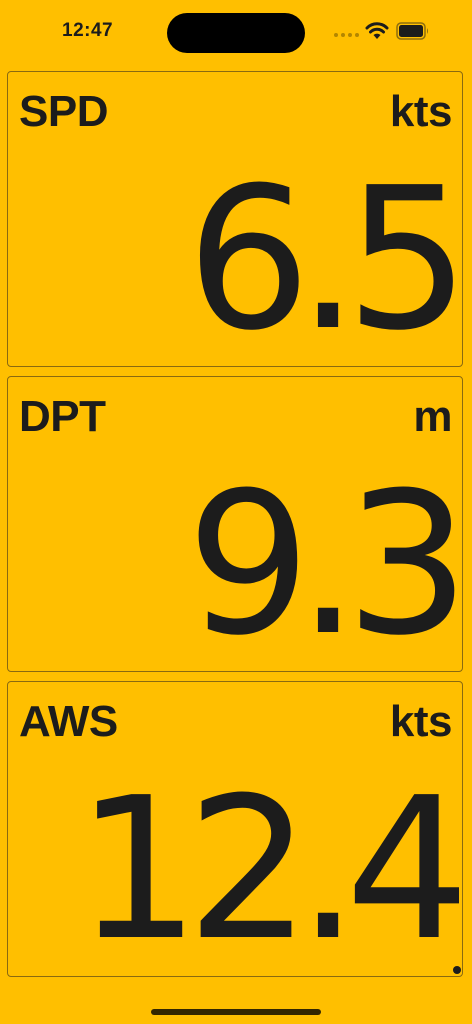 This screenshot has height=1024, width=472. What do you see at coordinates (68, 721) in the screenshot?
I see `panel-label: AWS` at bounding box center [68, 721].